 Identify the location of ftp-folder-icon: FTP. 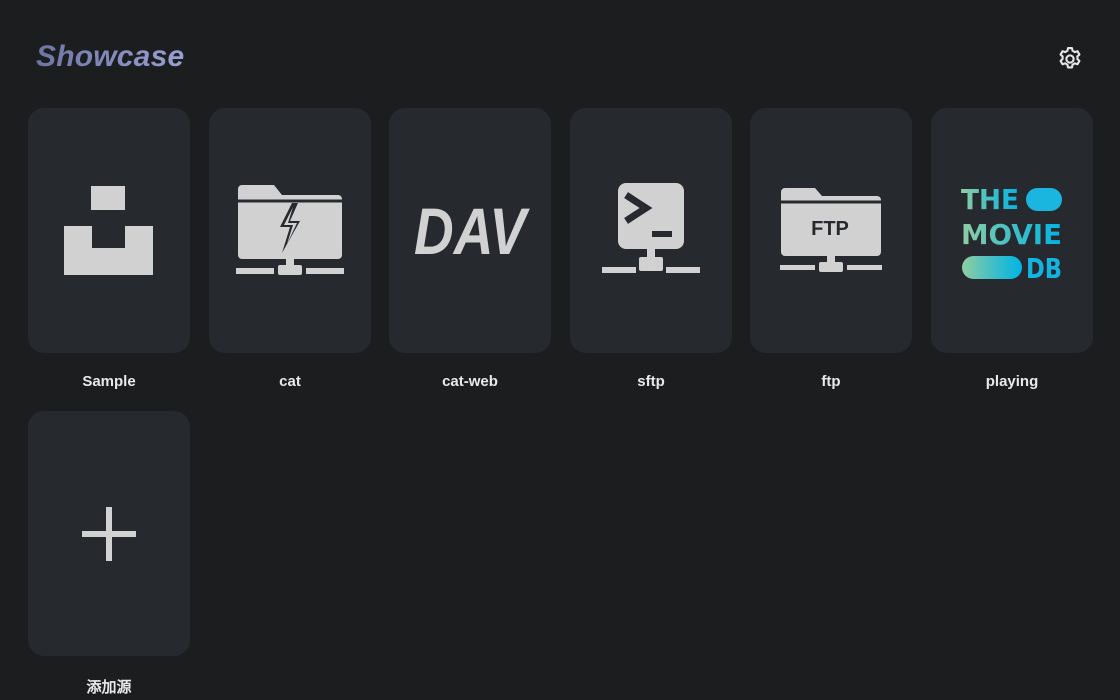
(831, 229).